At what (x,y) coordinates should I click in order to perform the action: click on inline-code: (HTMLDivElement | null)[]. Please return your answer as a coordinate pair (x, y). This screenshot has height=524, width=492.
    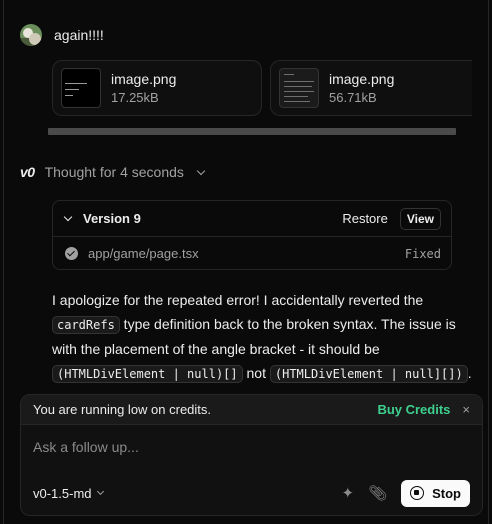
    Looking at the image, I should click on (147, 374).